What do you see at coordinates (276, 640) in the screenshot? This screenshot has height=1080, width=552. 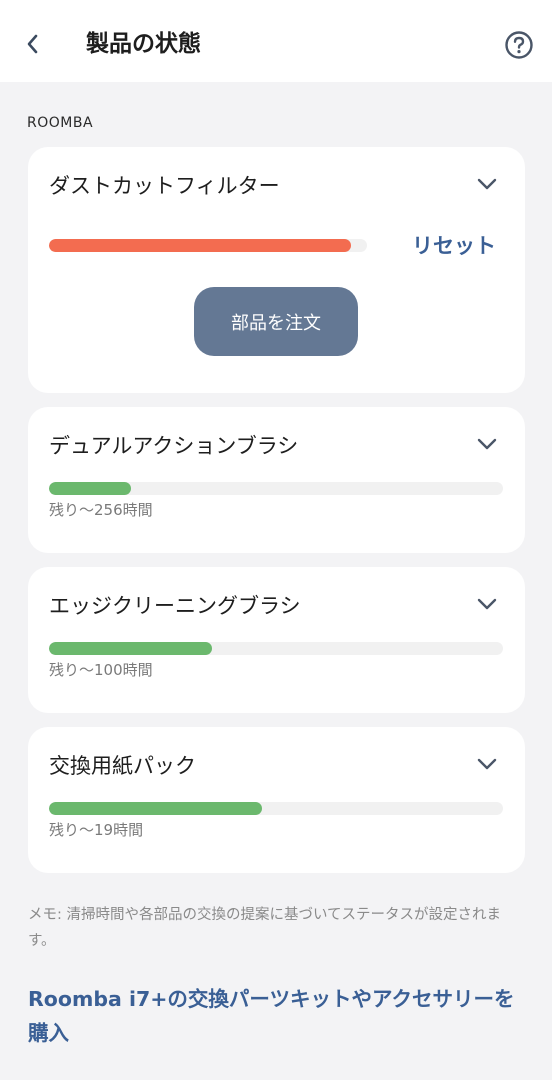 I see `part-card-edge-brush: エッジクリーニングブラシ 残り〜100時間` at bounding box center [276, 640].